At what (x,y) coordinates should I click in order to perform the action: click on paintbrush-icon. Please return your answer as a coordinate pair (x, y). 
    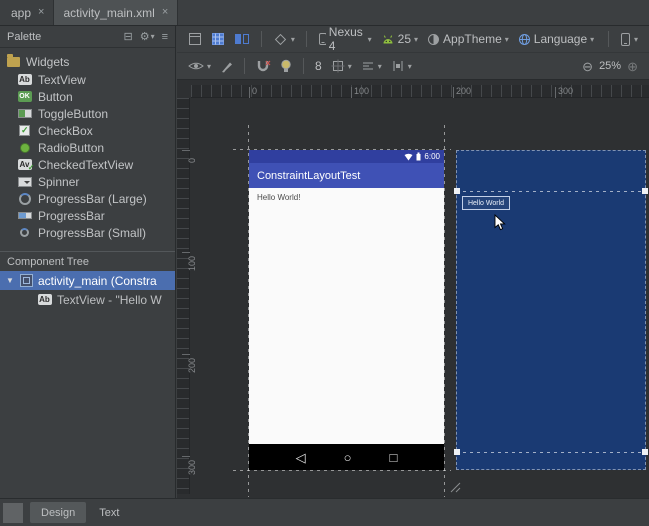
    Looking at the image, I should click on (227, 67).